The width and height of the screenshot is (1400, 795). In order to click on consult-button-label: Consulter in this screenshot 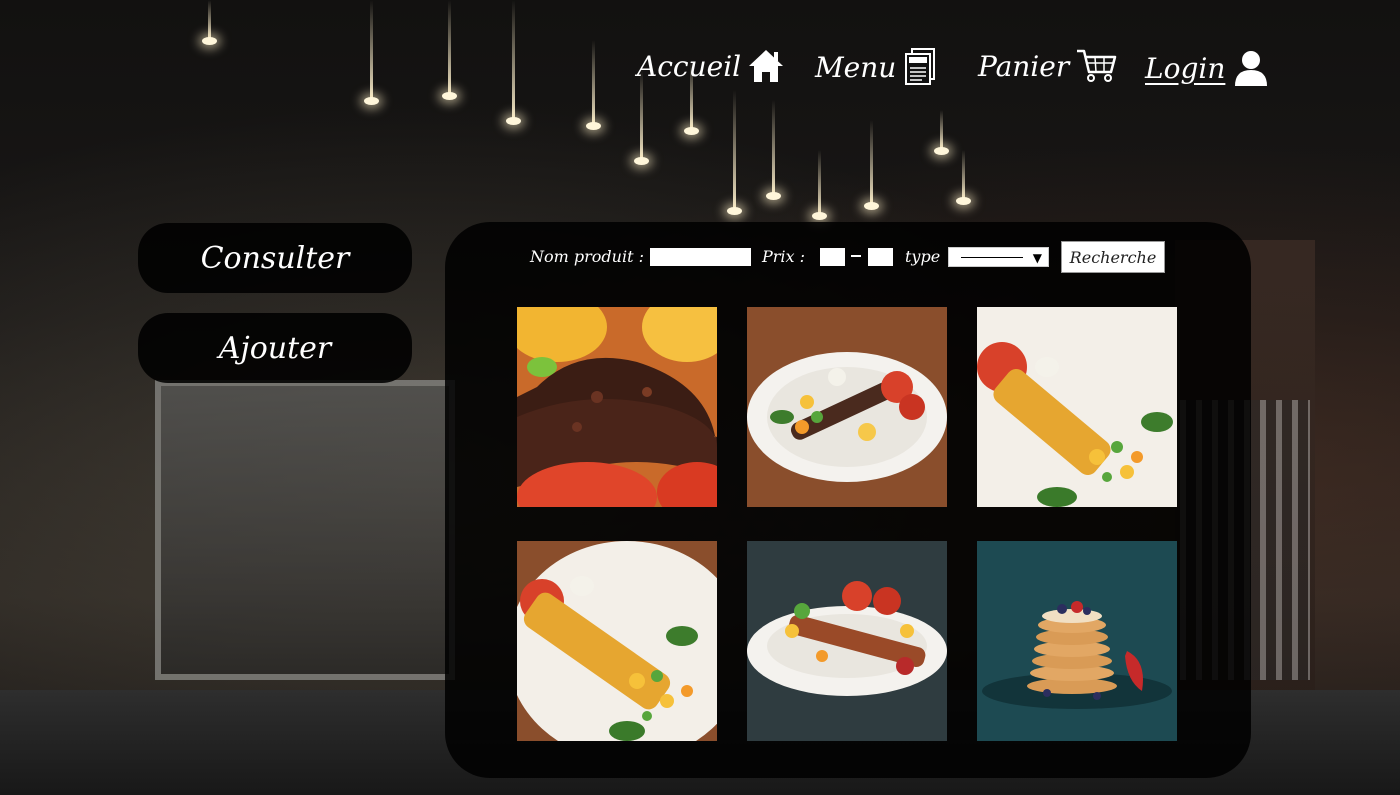, I will do `click(275, 258)`.